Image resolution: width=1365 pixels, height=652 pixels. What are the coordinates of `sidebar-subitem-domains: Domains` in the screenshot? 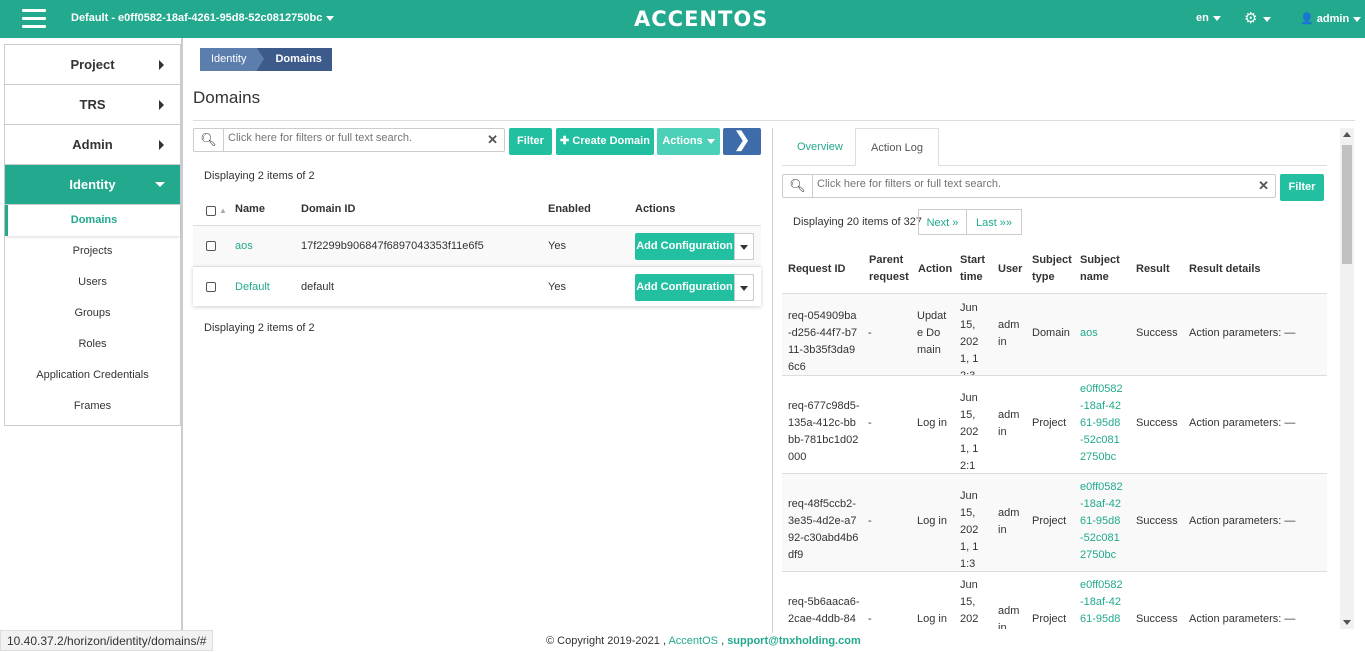 It's located at (92, 220).